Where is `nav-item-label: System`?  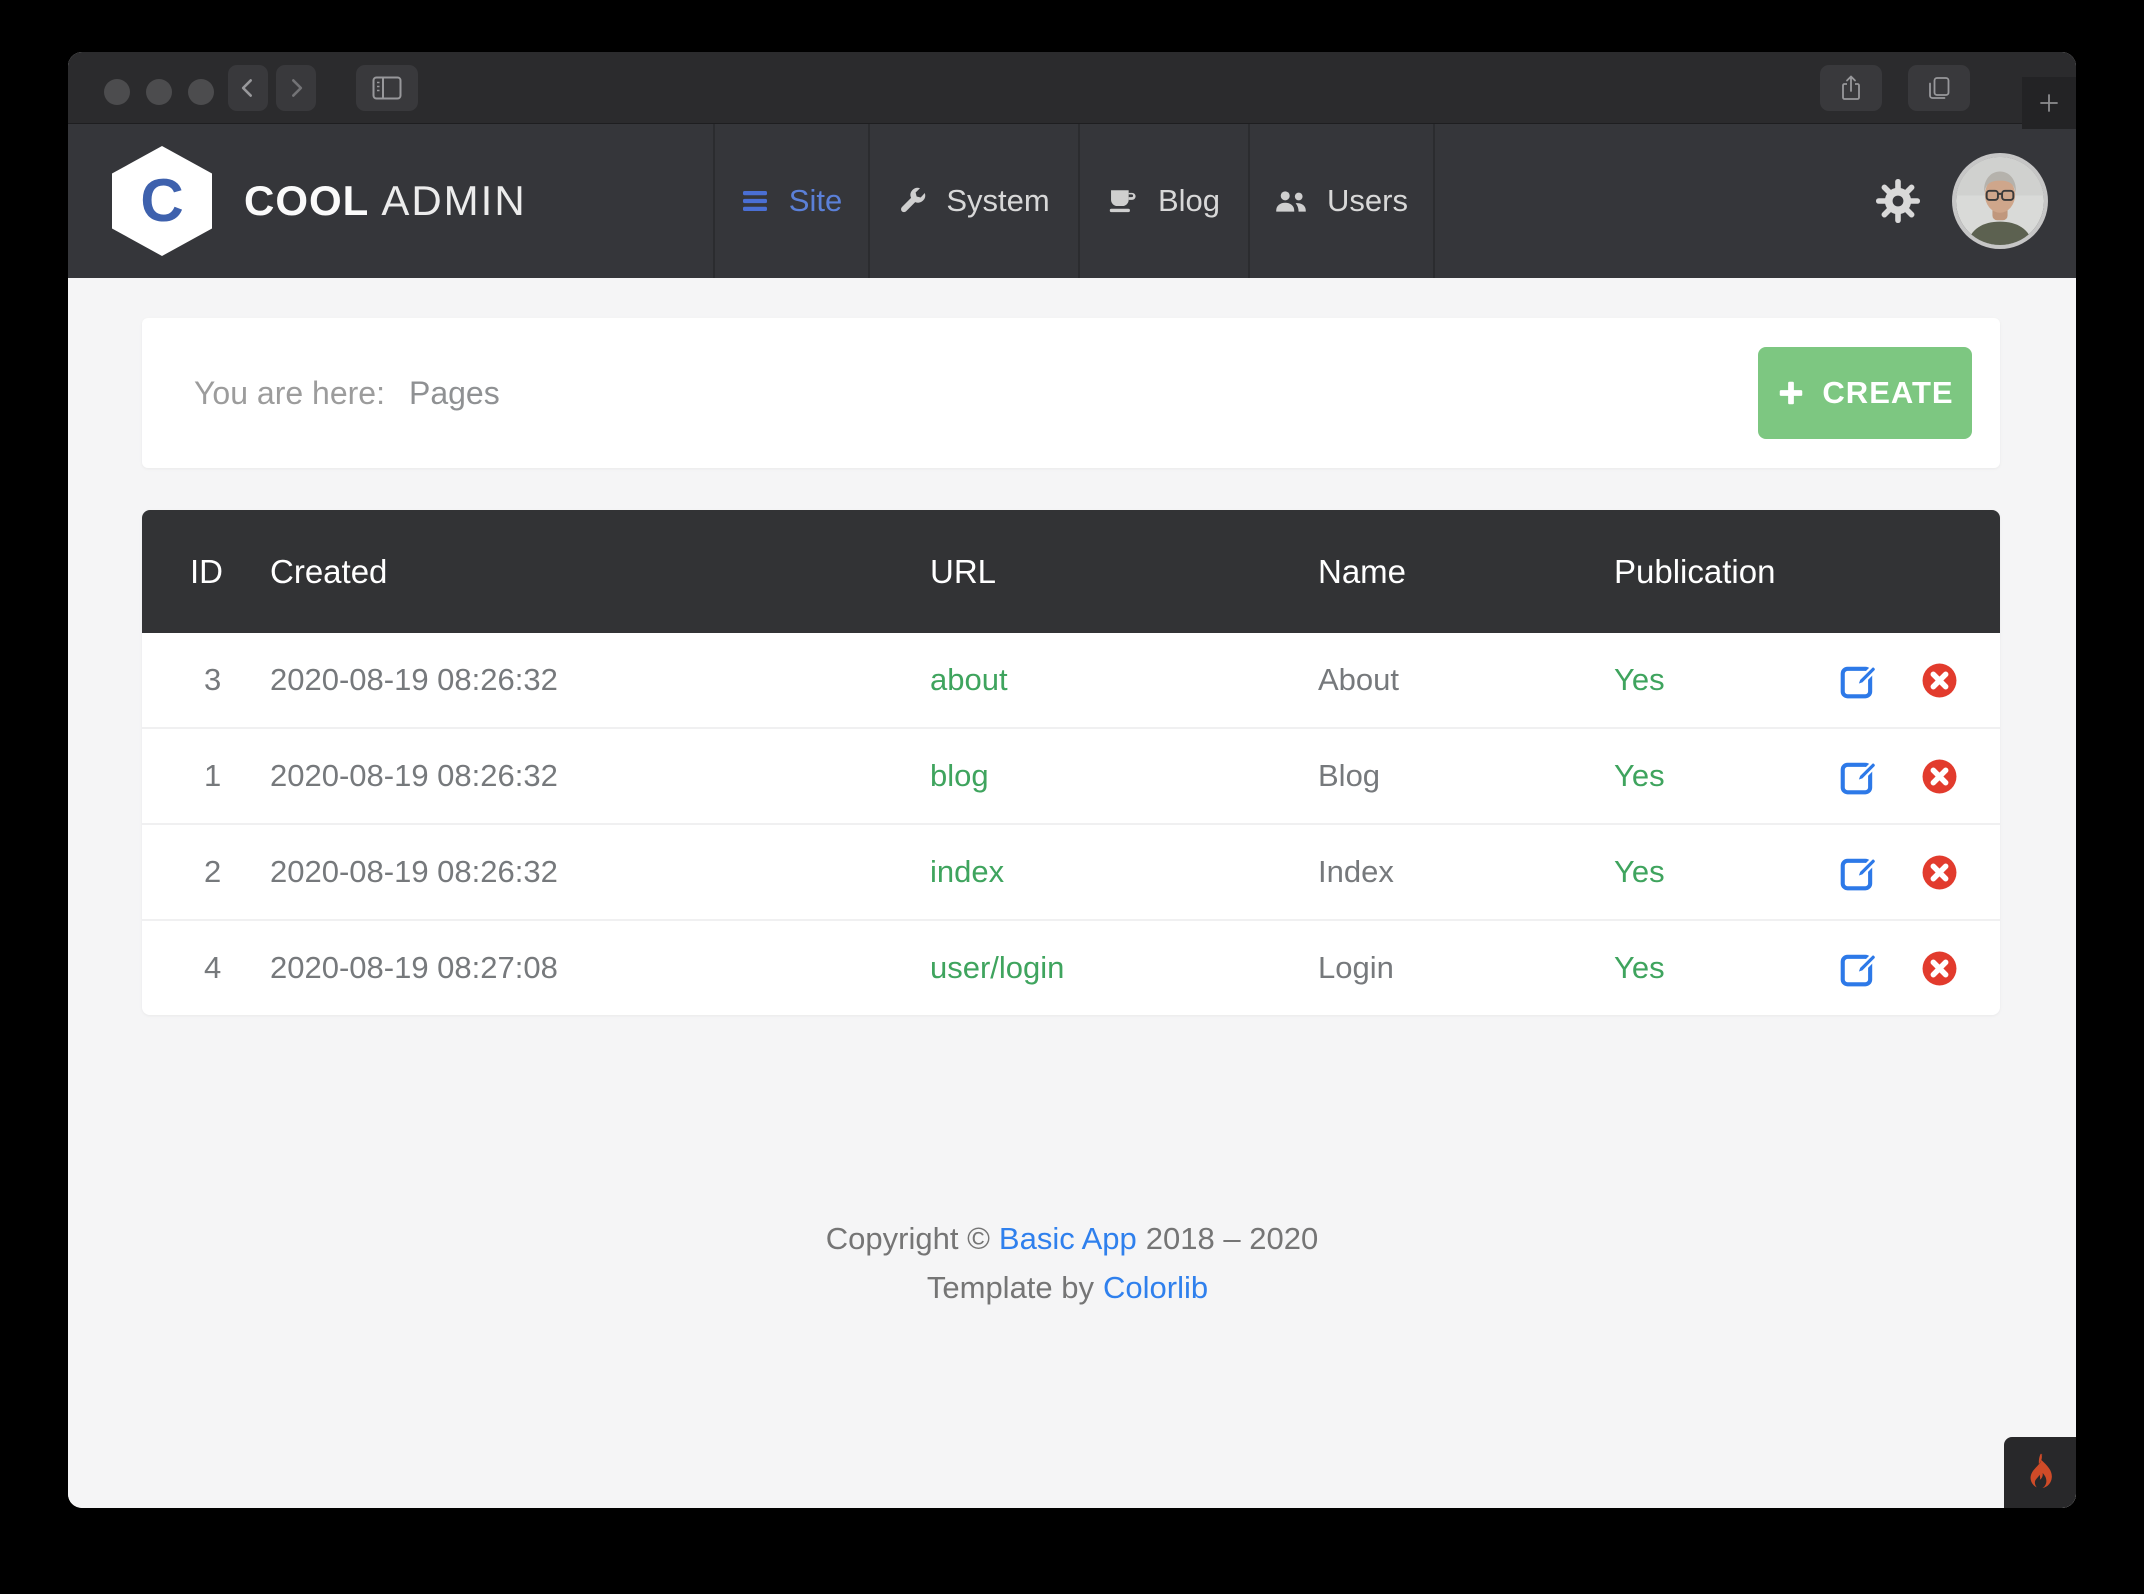
nav-item-label: System is located at coordinates (998, 200).